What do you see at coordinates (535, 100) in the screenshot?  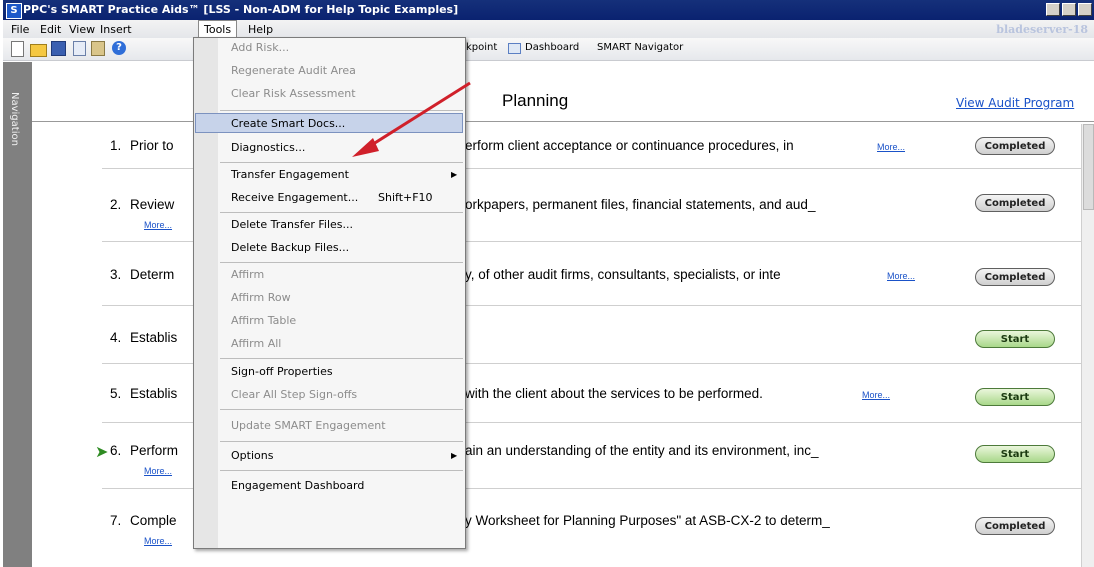 I see `page-title: Planning` at bounding box center [535, 100].